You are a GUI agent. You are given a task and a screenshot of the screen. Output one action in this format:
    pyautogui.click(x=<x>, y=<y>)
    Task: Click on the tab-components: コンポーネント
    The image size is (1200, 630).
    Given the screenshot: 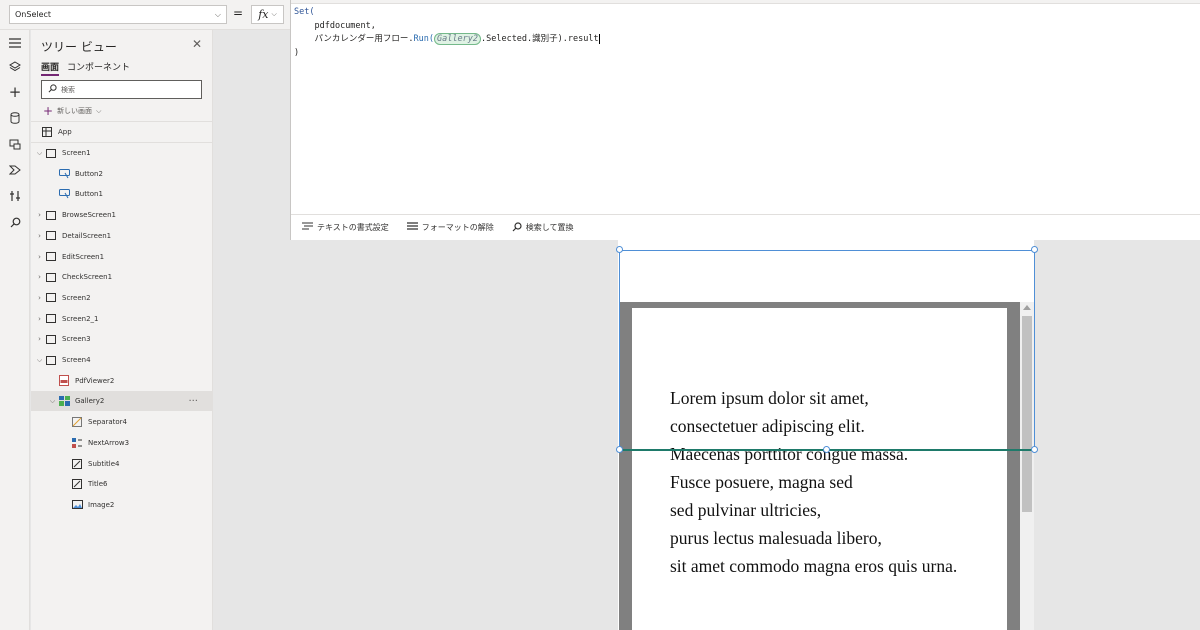 What is the action you would take?
    pyautogui.click(x=98, y=68)
    